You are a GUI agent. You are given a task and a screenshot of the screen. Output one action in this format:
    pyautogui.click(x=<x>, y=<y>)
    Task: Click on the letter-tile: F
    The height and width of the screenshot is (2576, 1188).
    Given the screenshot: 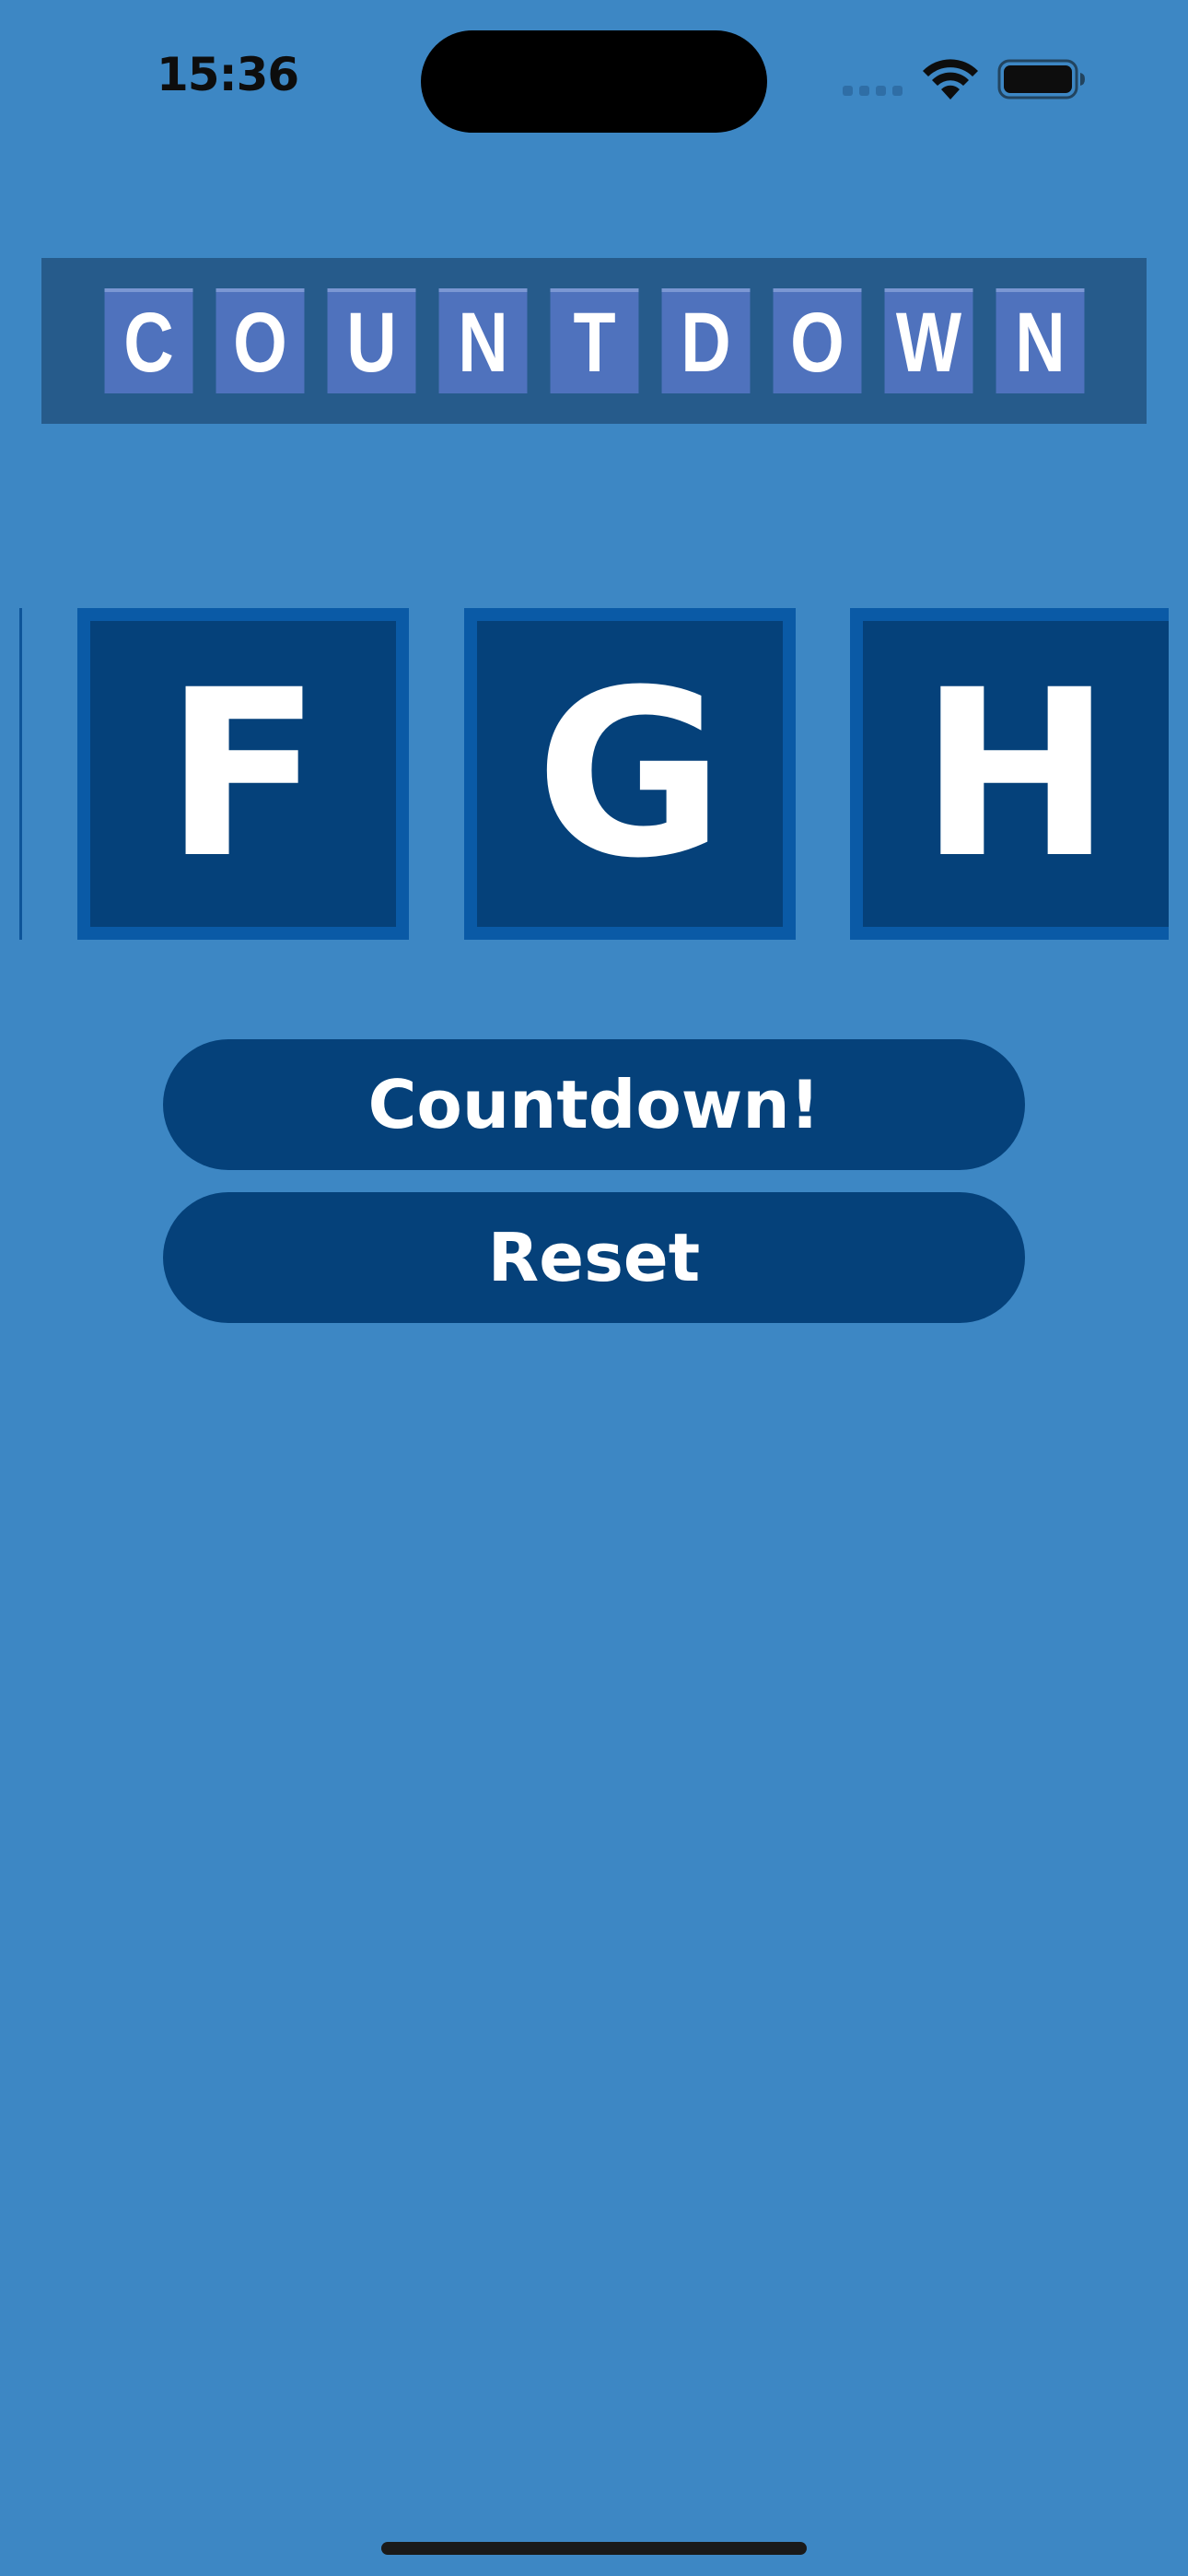 What is the action you would take?
    pyautogui.click(x=243, y=774)
    